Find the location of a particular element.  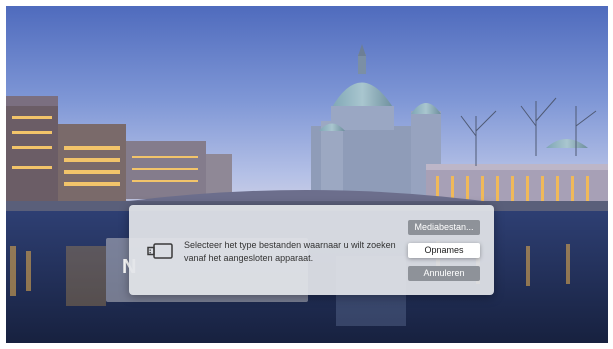

usb-device-icon is located at coordinates (160, 251).